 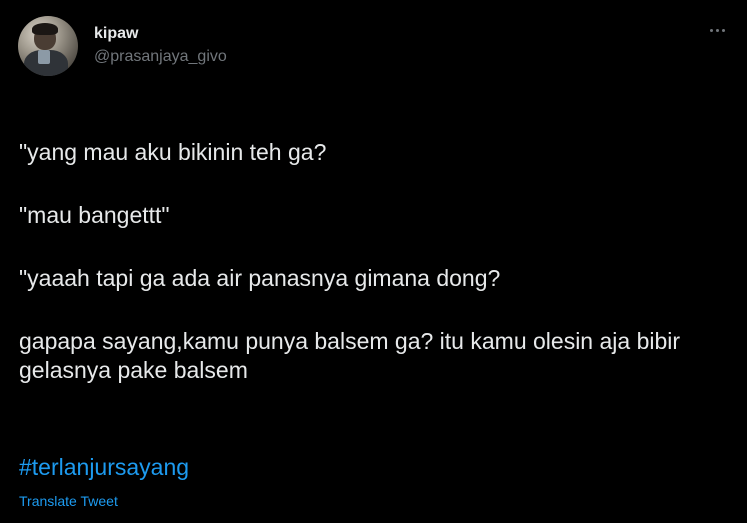 I want to click on author-names: kipaw @prasanjaya_givo, so click(x=160, y=46).